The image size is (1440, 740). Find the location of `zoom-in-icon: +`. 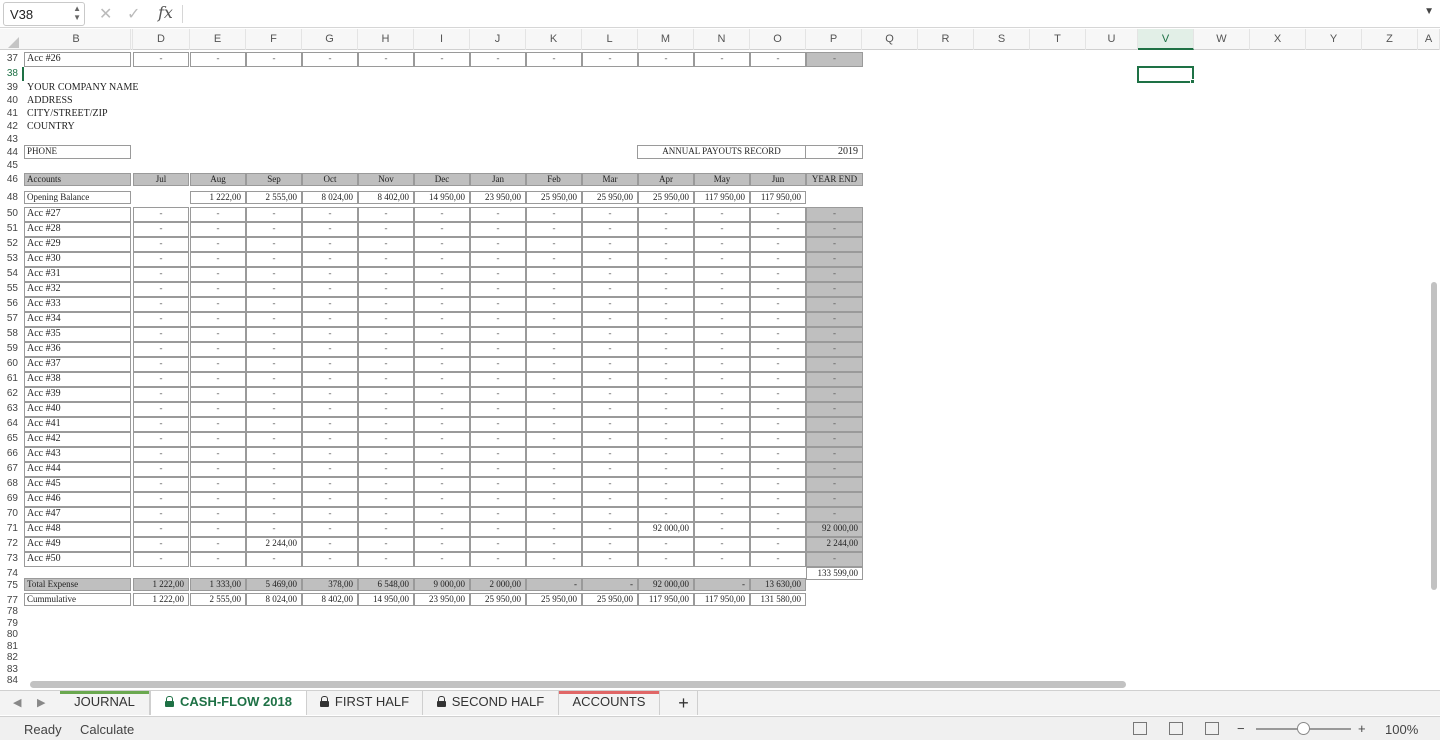

zoom-in-icon: + is located at coordinates (1362, 728).